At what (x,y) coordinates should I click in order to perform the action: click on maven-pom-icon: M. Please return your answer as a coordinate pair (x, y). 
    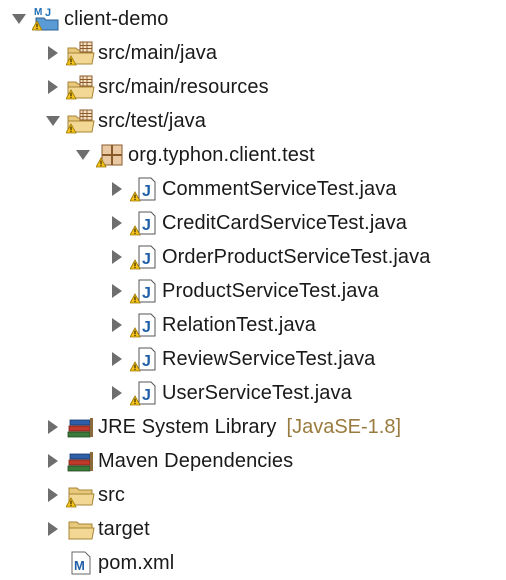
    Looking at the image, I should click on (82, 563).